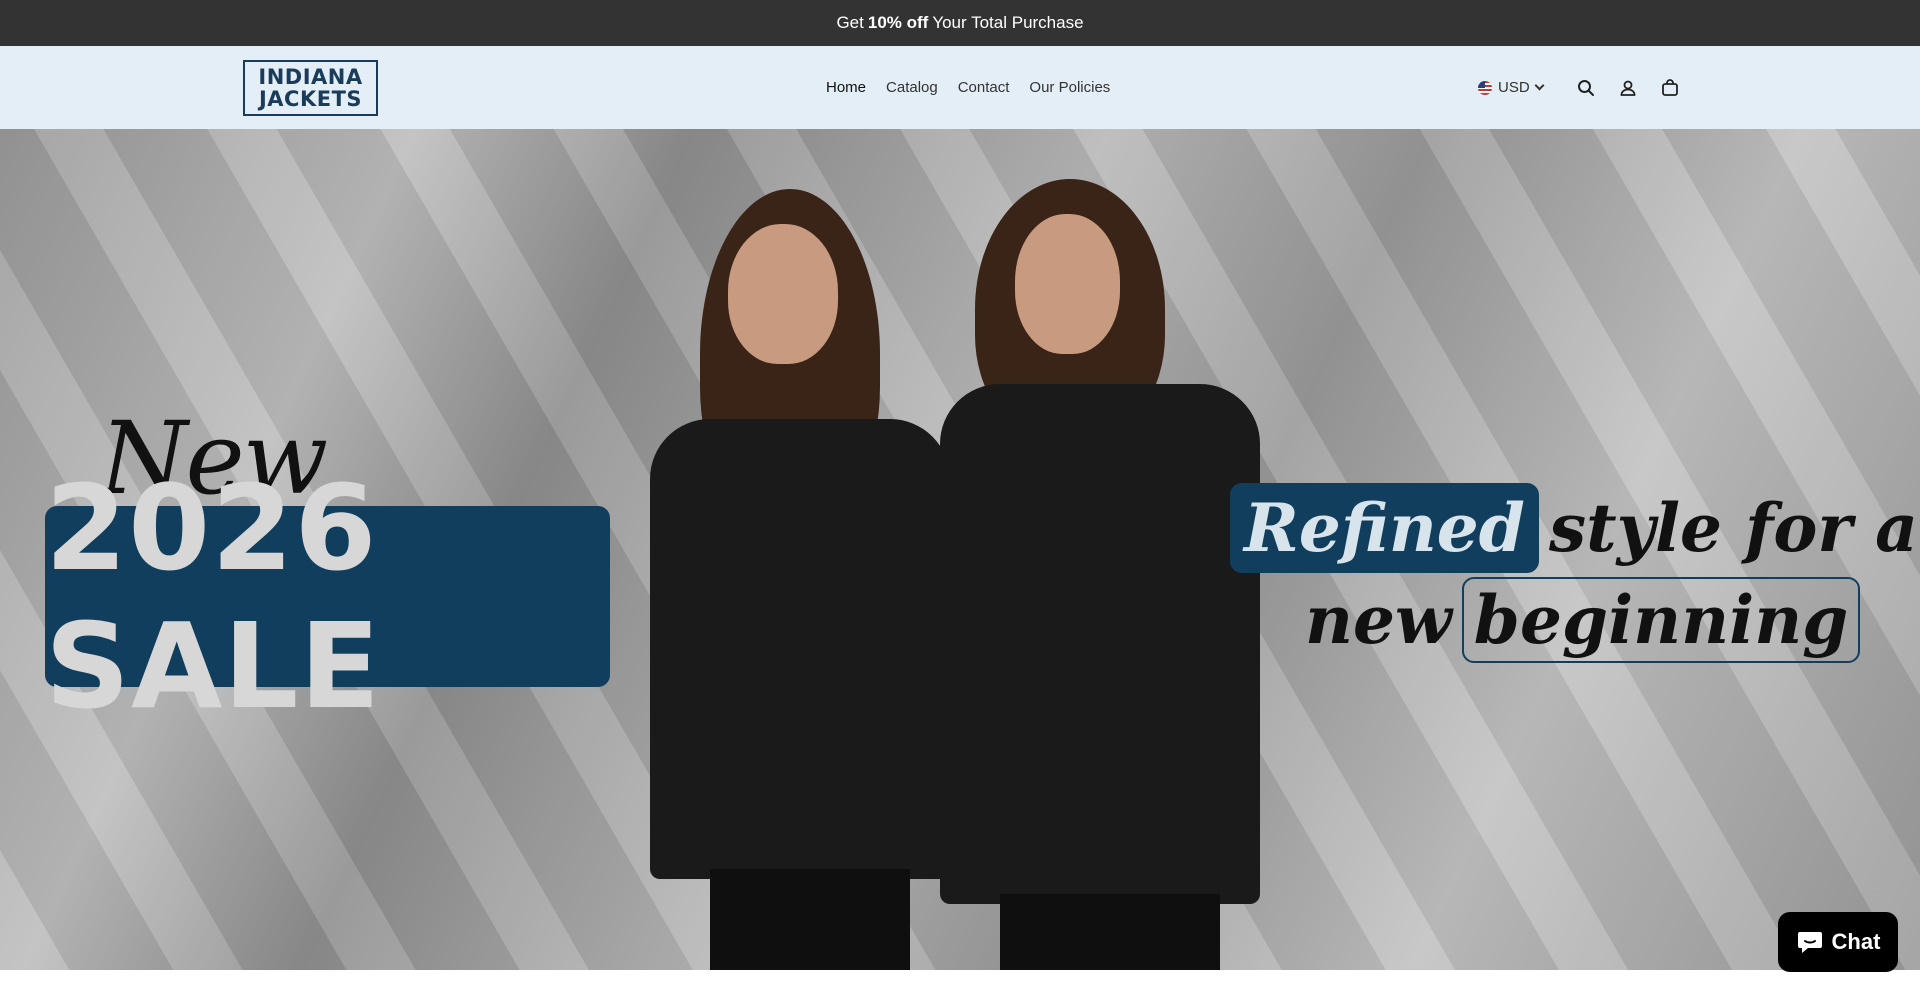  What do you see at coordinates (1809, 942) in the screenshot?
I see `chat-bubble-icon` at bounding box center [1809, 942].